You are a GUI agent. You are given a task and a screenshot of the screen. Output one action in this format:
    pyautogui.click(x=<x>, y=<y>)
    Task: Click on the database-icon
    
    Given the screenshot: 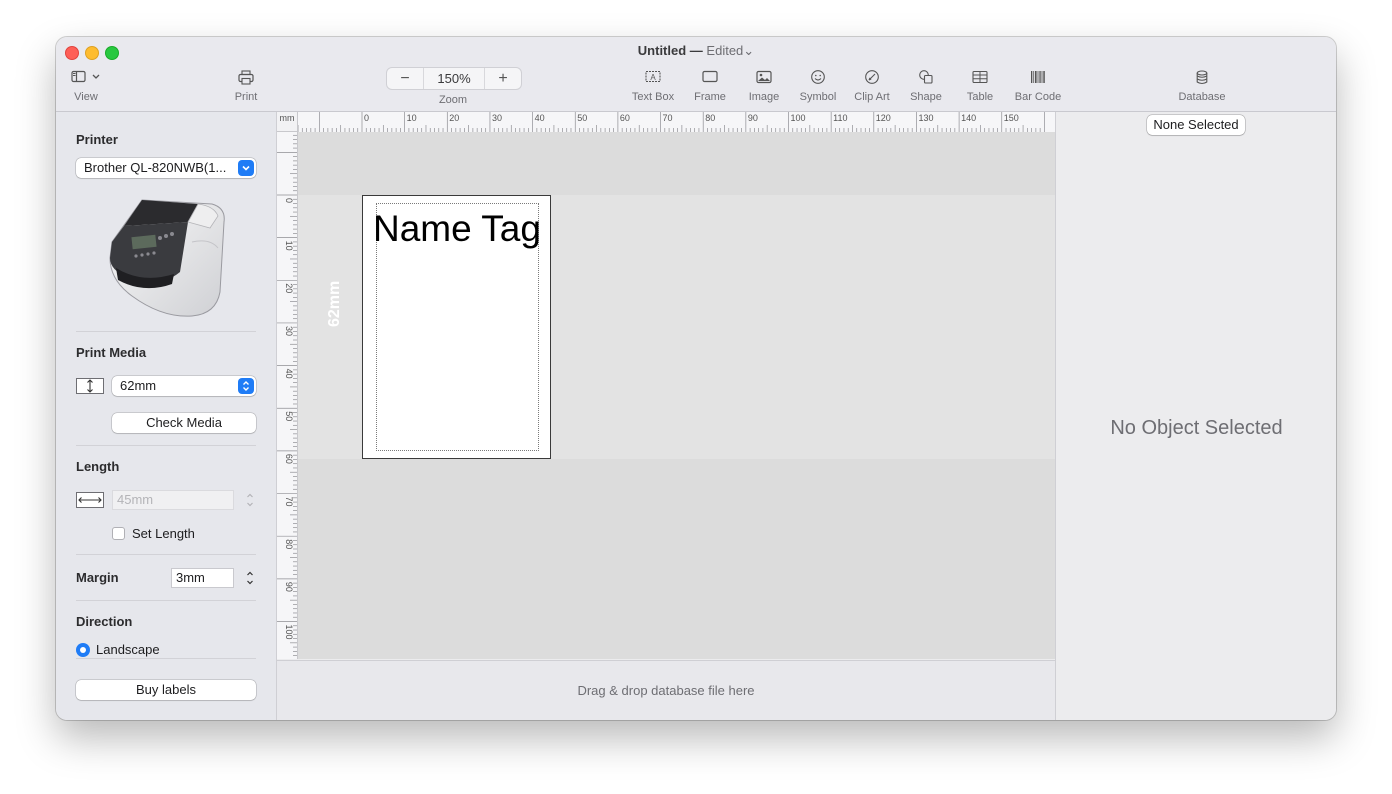 What is the action you would take?
    pyautogui.click(x=1202, y=77)
    